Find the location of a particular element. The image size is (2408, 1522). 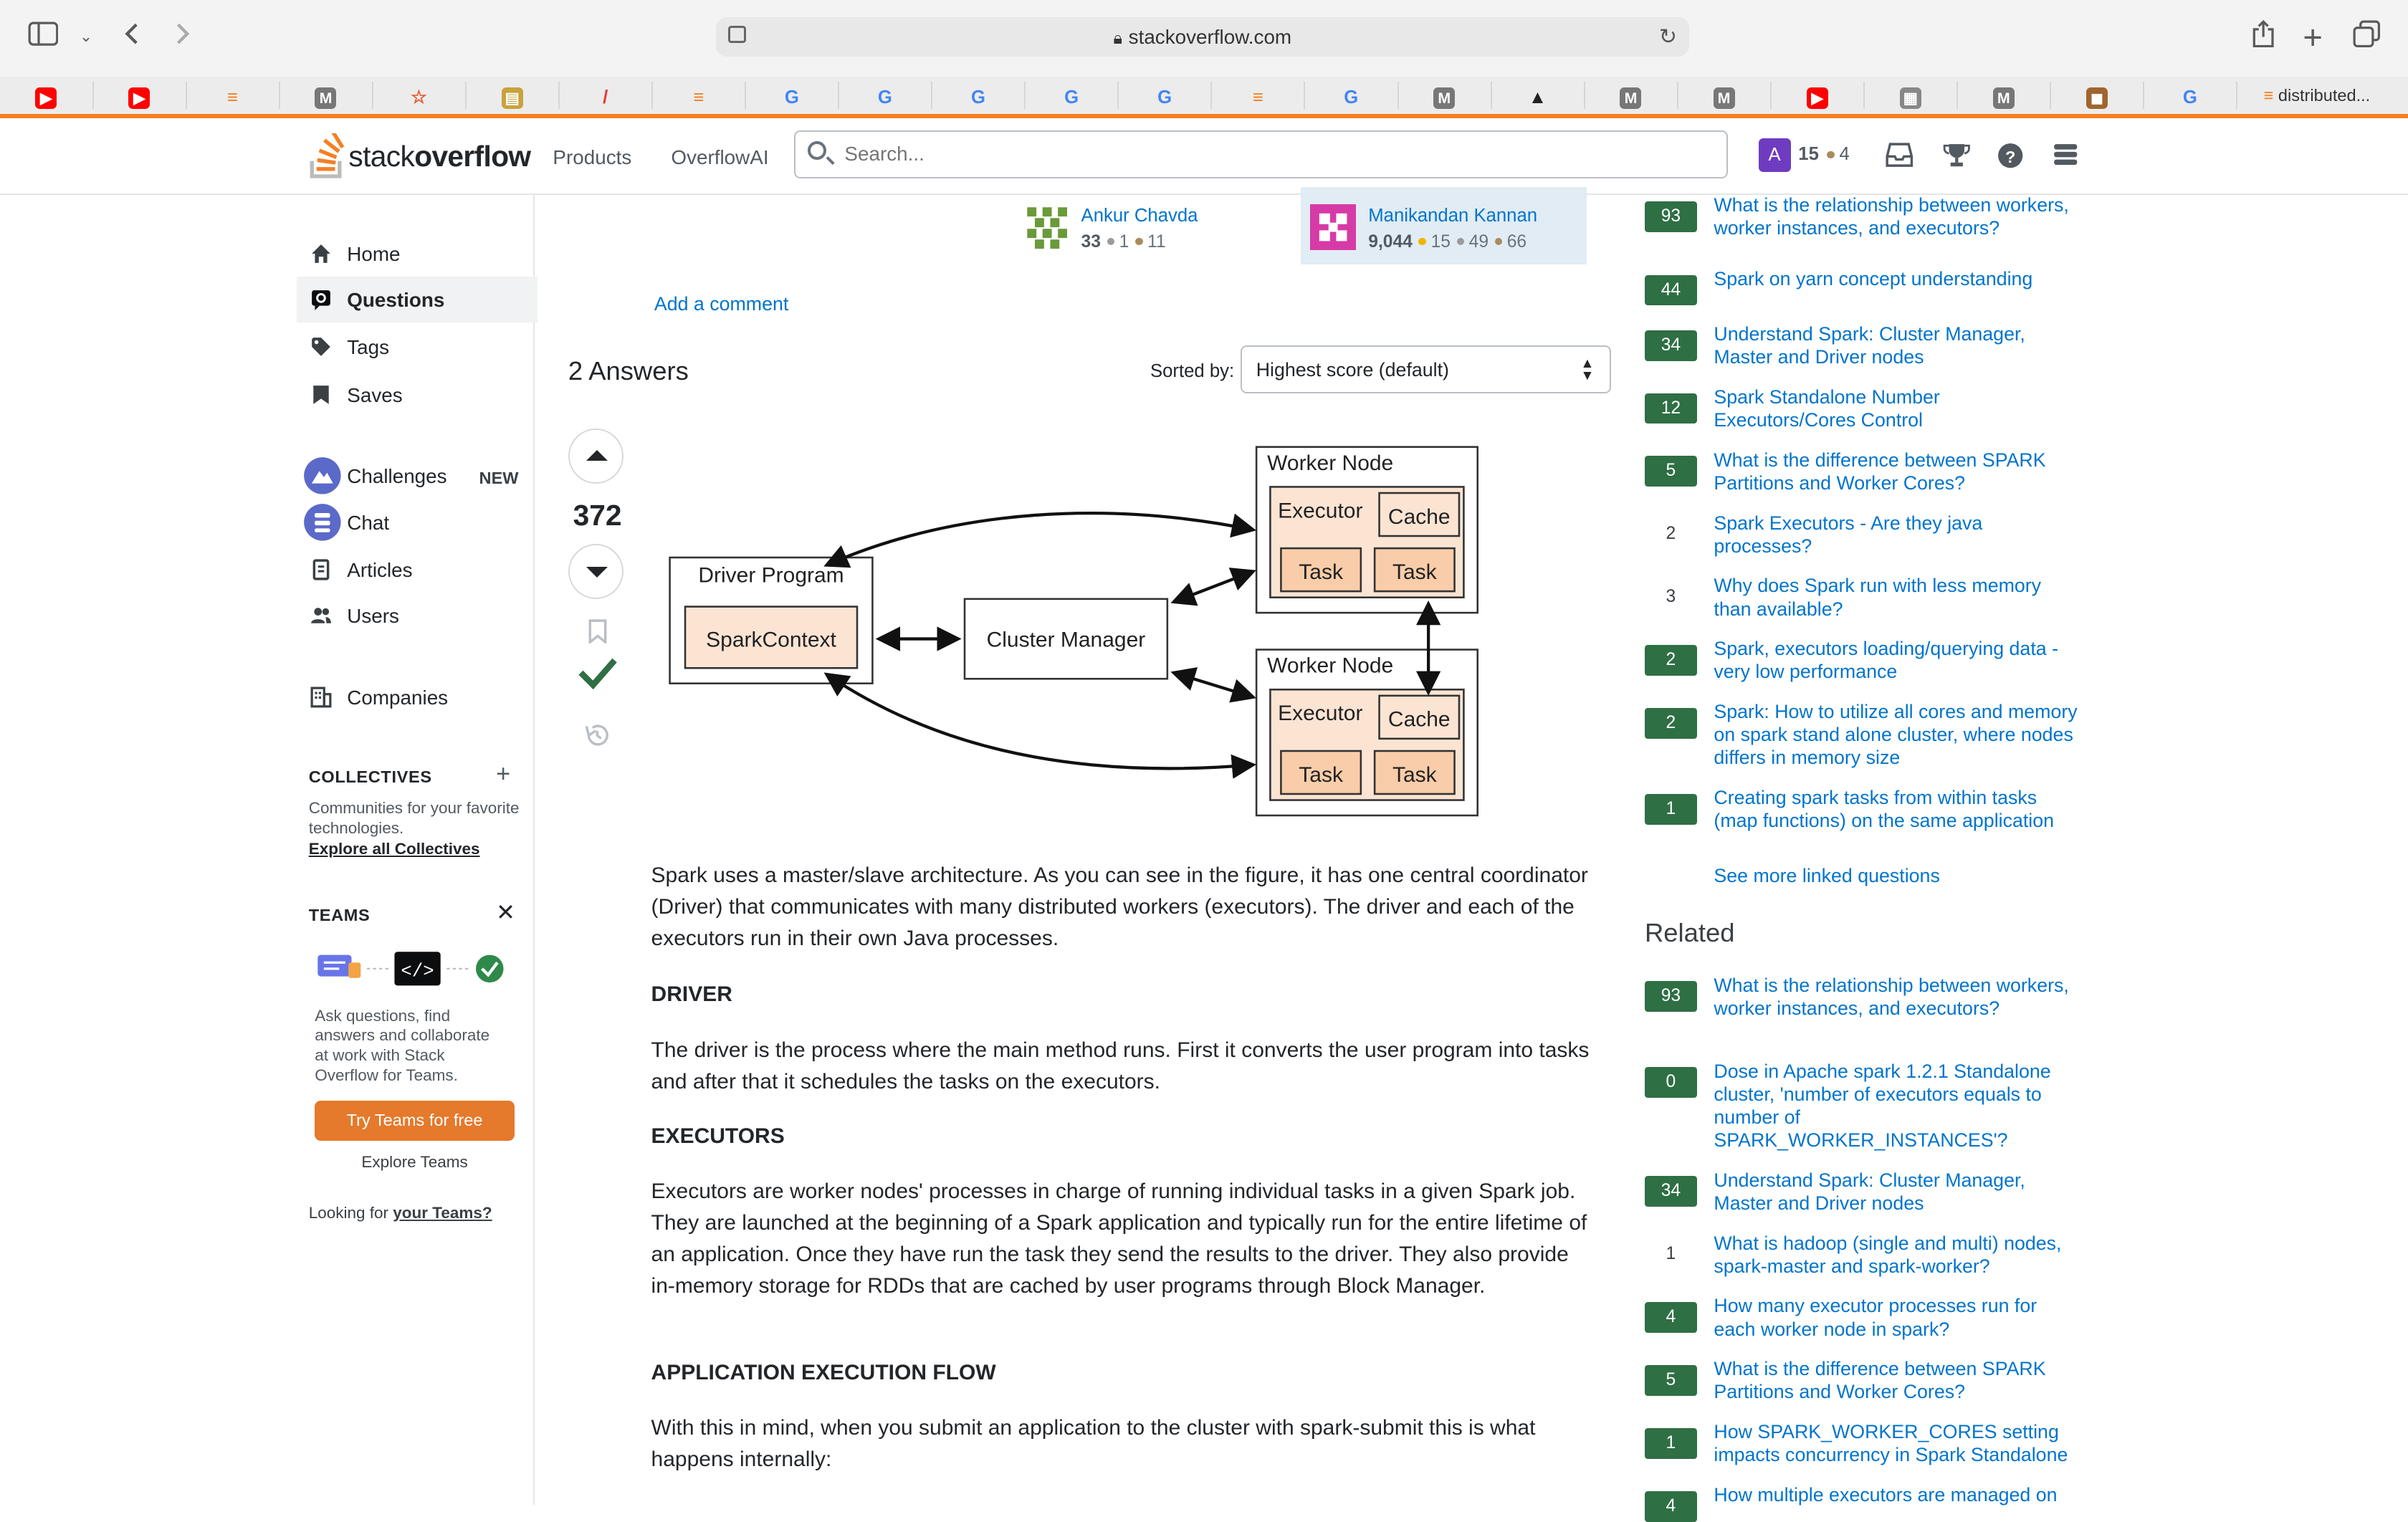

overflowai-link: OverflowAI is located at coordinates (719, 158).